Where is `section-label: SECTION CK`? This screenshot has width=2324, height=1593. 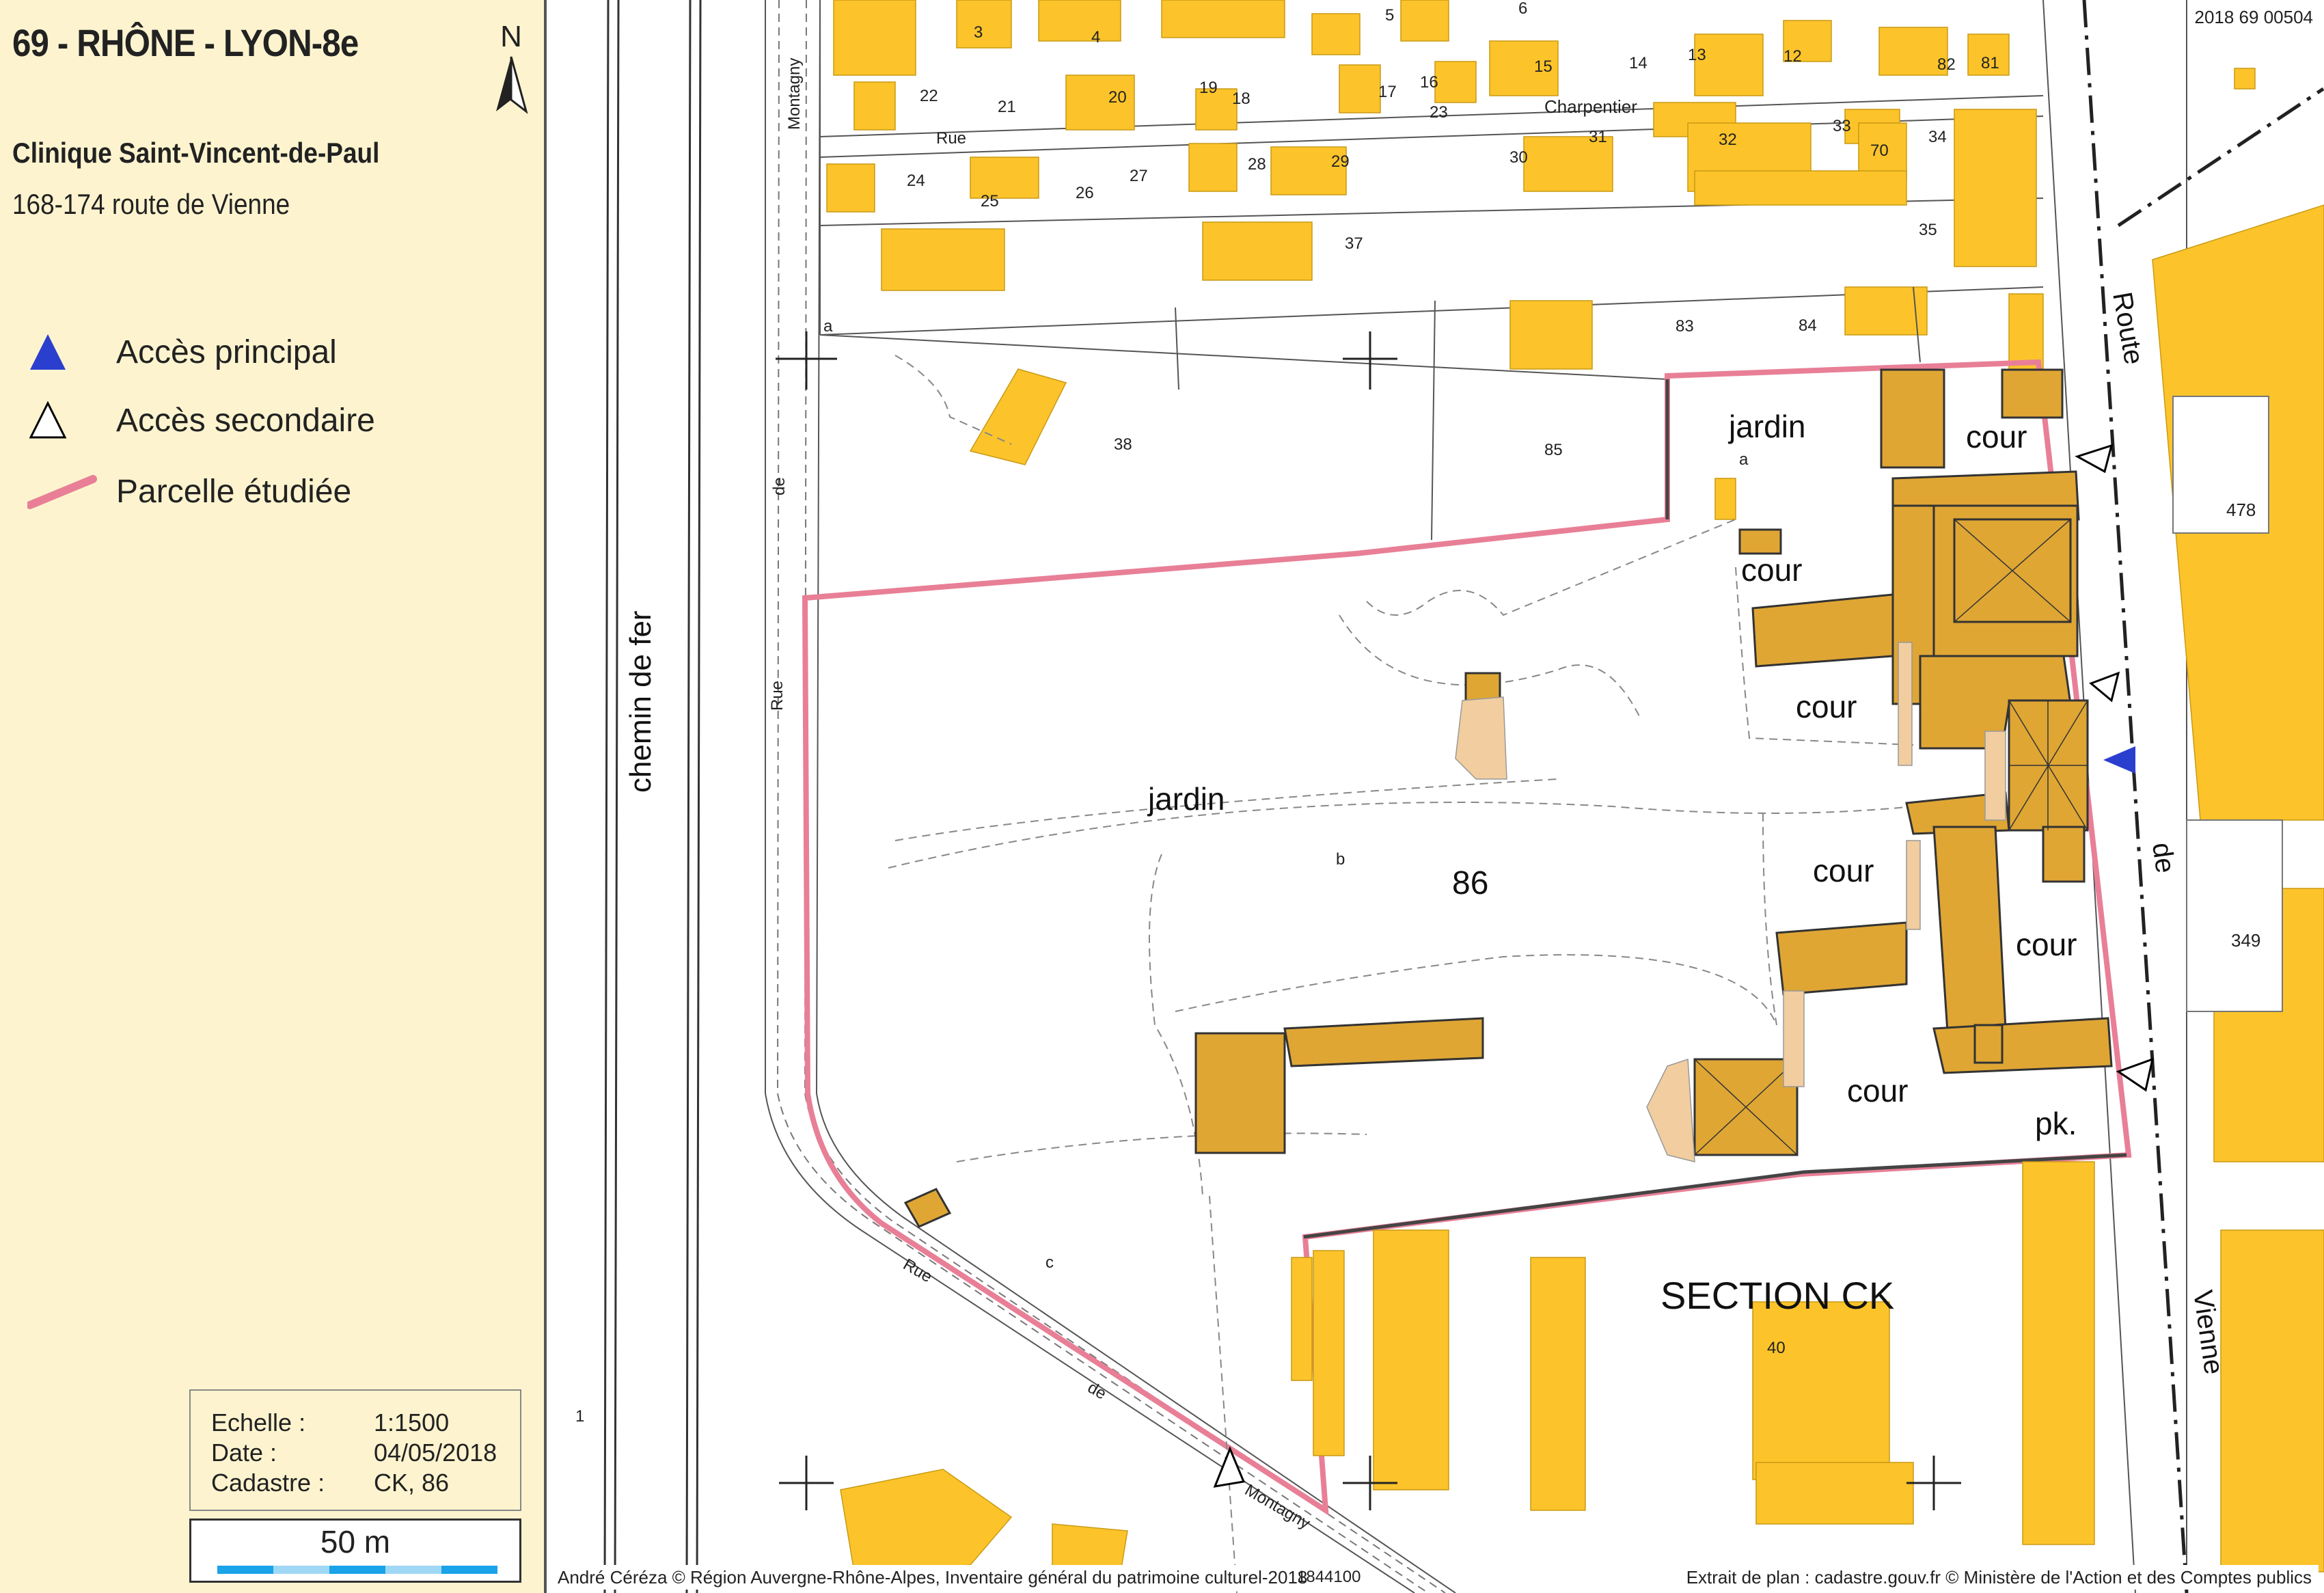 section-label: SECTION CK is located at coordinates (1777, 1295).